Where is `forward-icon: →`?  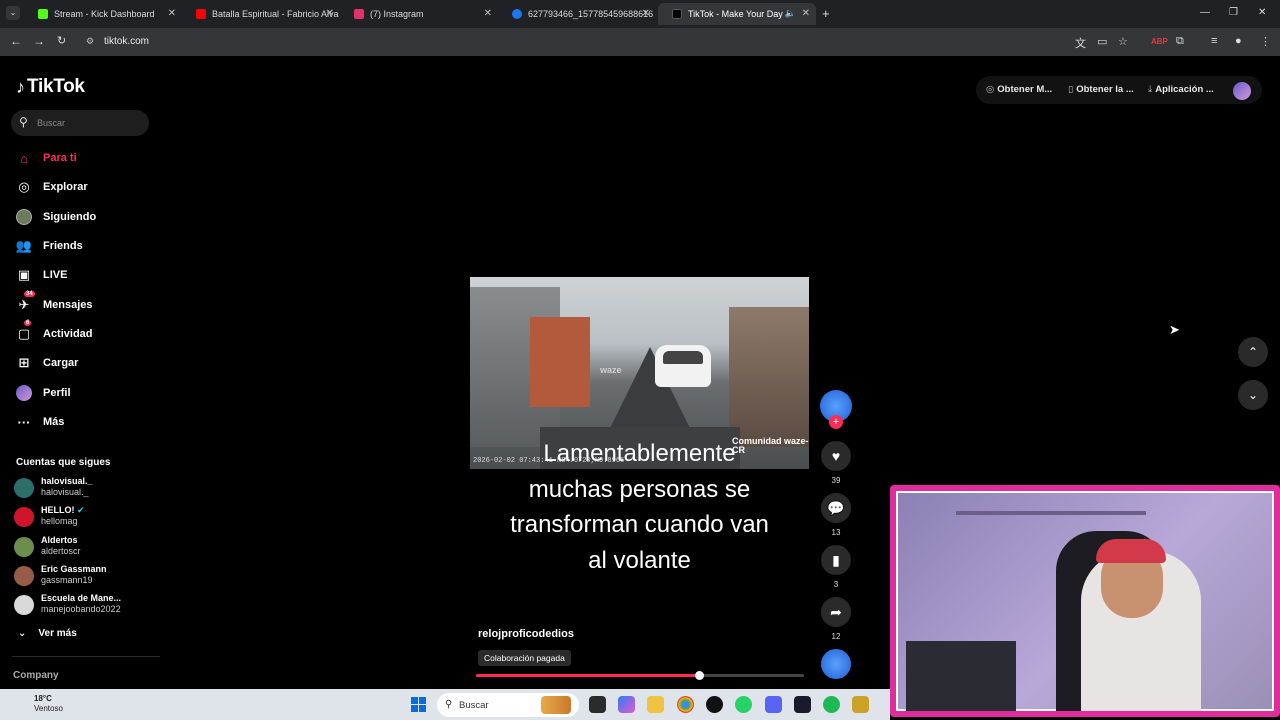 forward-icon: → is located at coordinates (39, 41).